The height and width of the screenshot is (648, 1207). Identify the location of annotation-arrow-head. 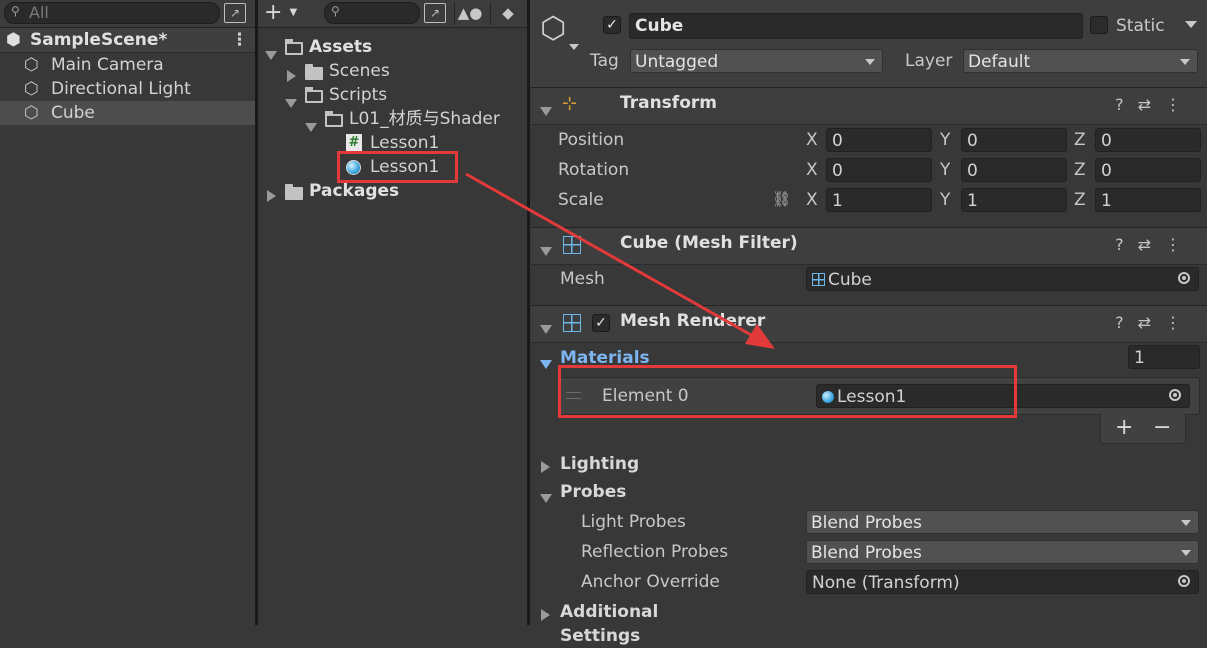
(760, 336).